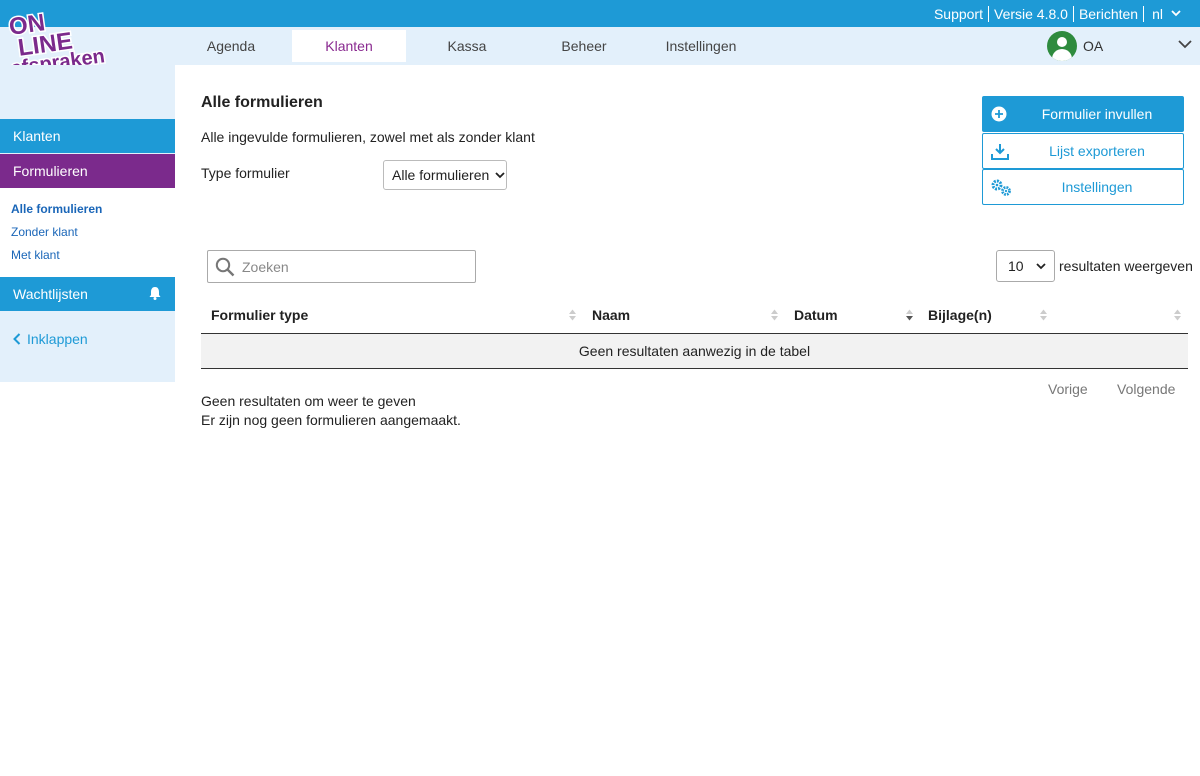 This screenshot has width=1200, height=776. What do you see at coordinates (1068, 389) in the screenshot?
I see `pagination-previous: Vorige` at bounding box center [1068, 389].